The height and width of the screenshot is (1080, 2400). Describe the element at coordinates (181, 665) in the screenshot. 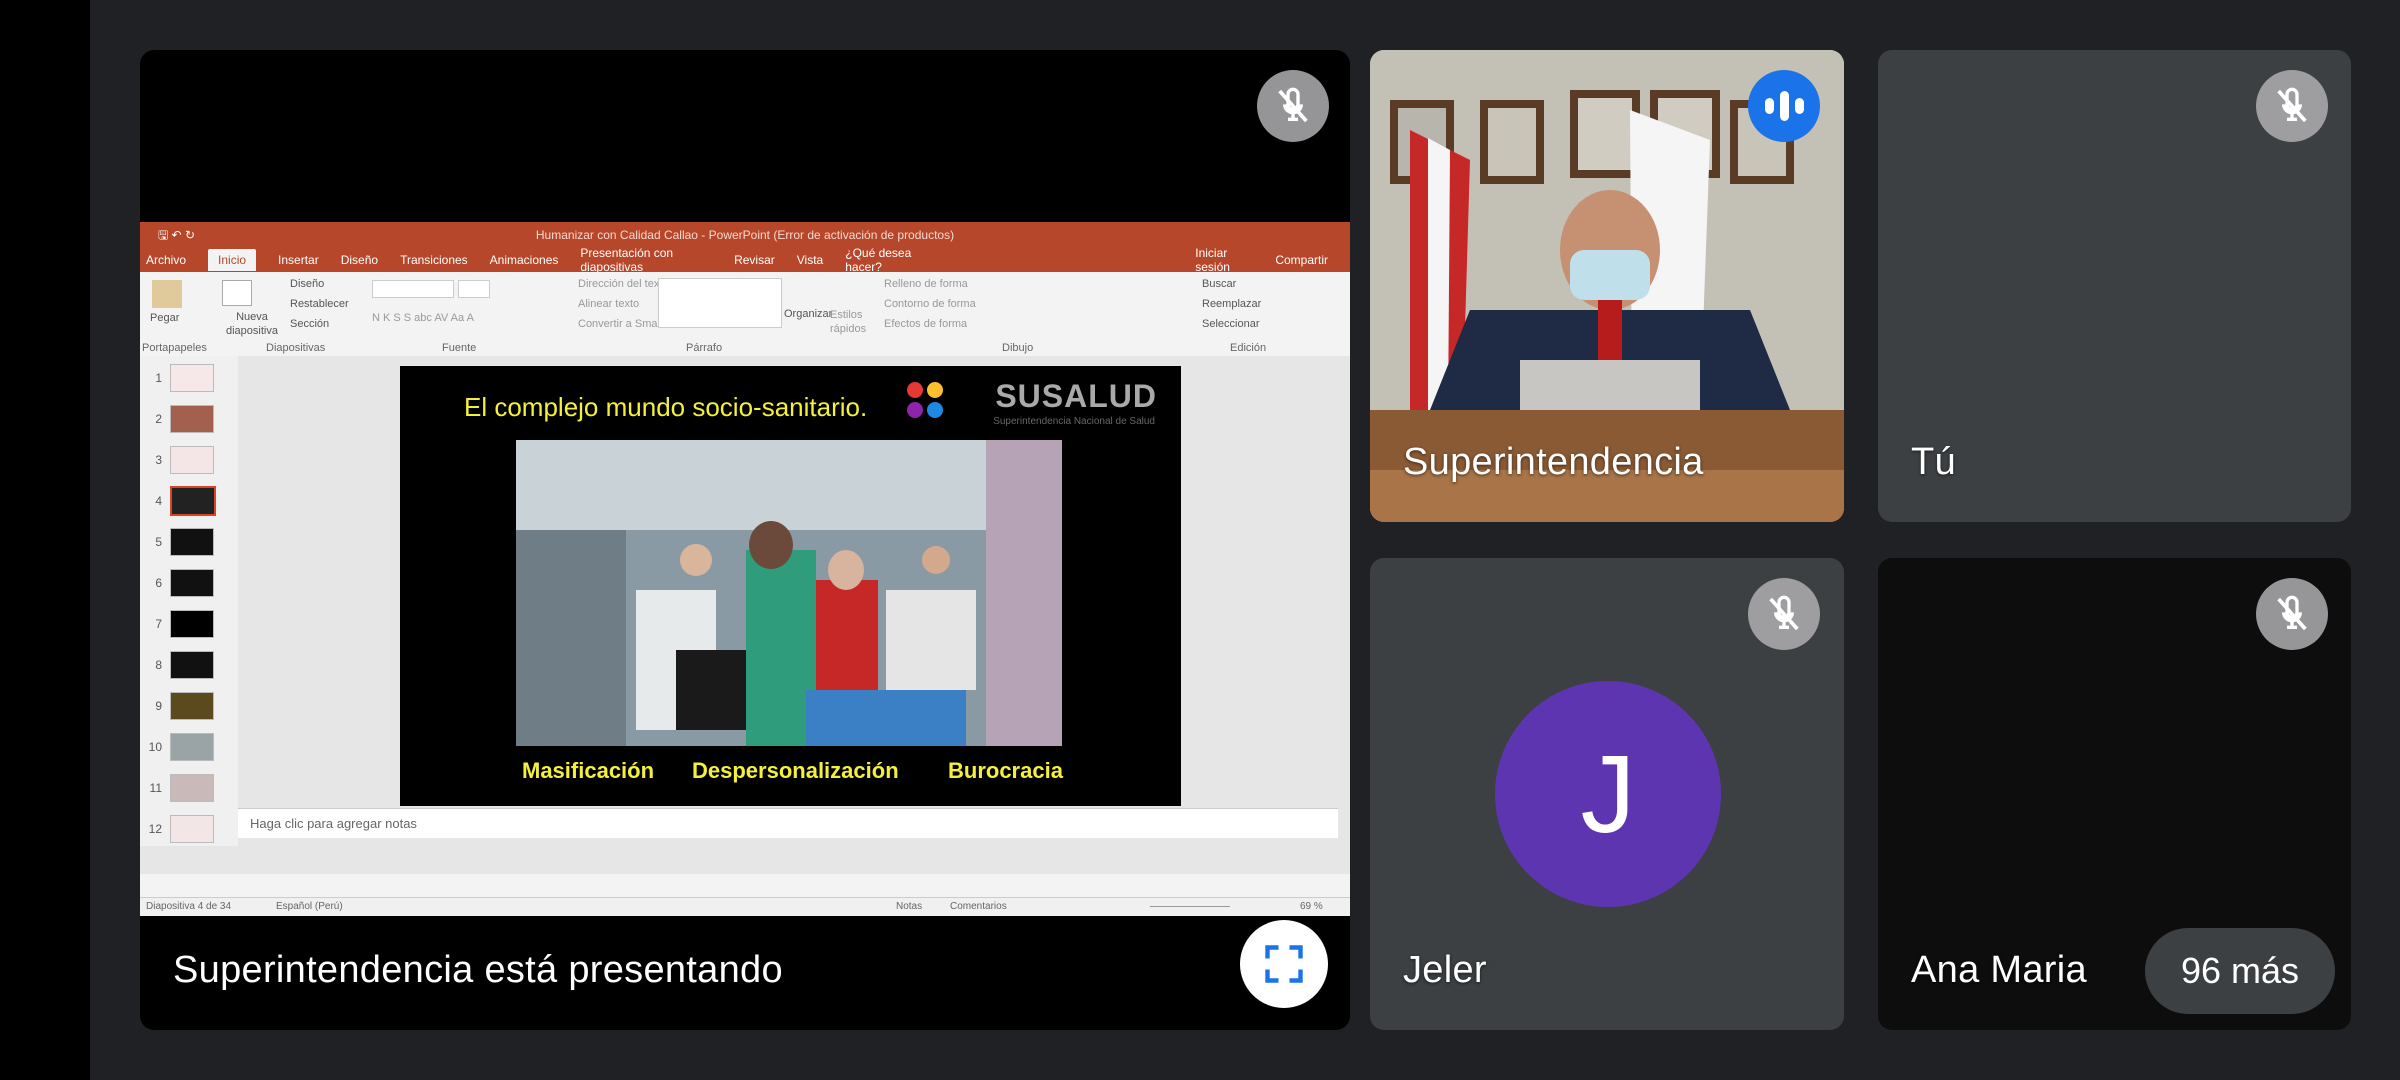

I see `thumbnail: 8` at that location.